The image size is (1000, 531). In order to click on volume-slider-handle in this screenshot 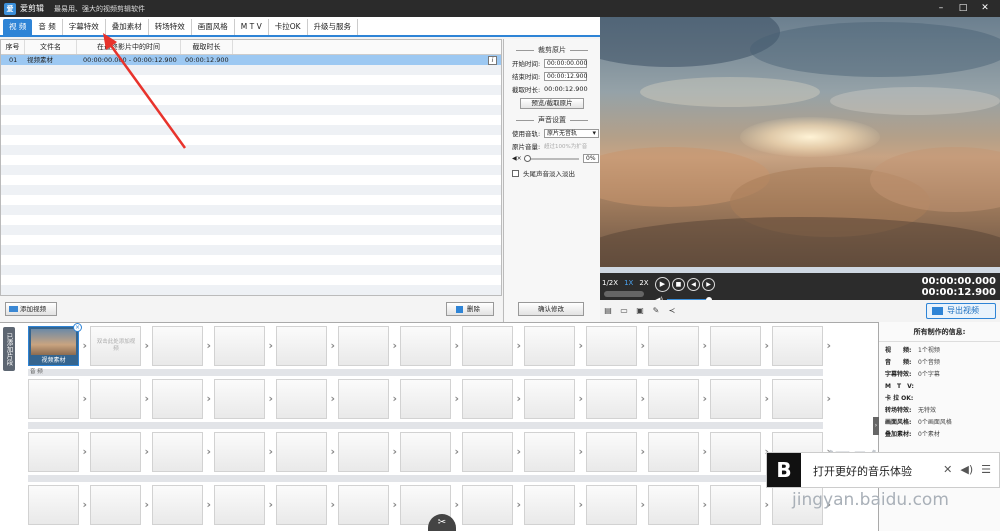, I will do `click(527, 158)`.